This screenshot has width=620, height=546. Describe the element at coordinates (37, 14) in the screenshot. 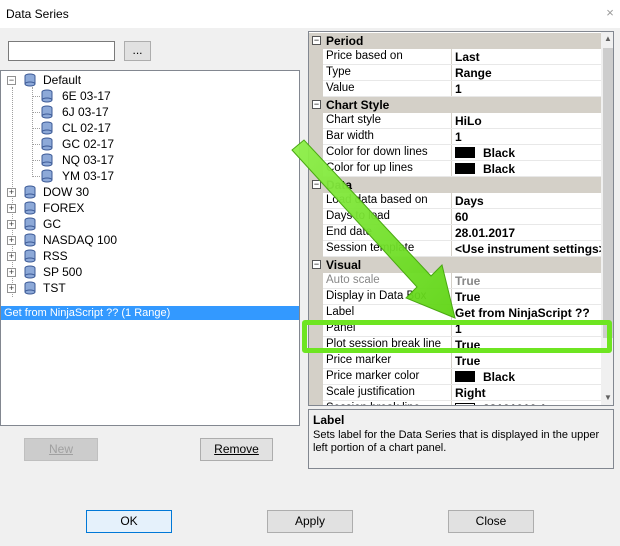

I see `window-title: Data Series` at that location.